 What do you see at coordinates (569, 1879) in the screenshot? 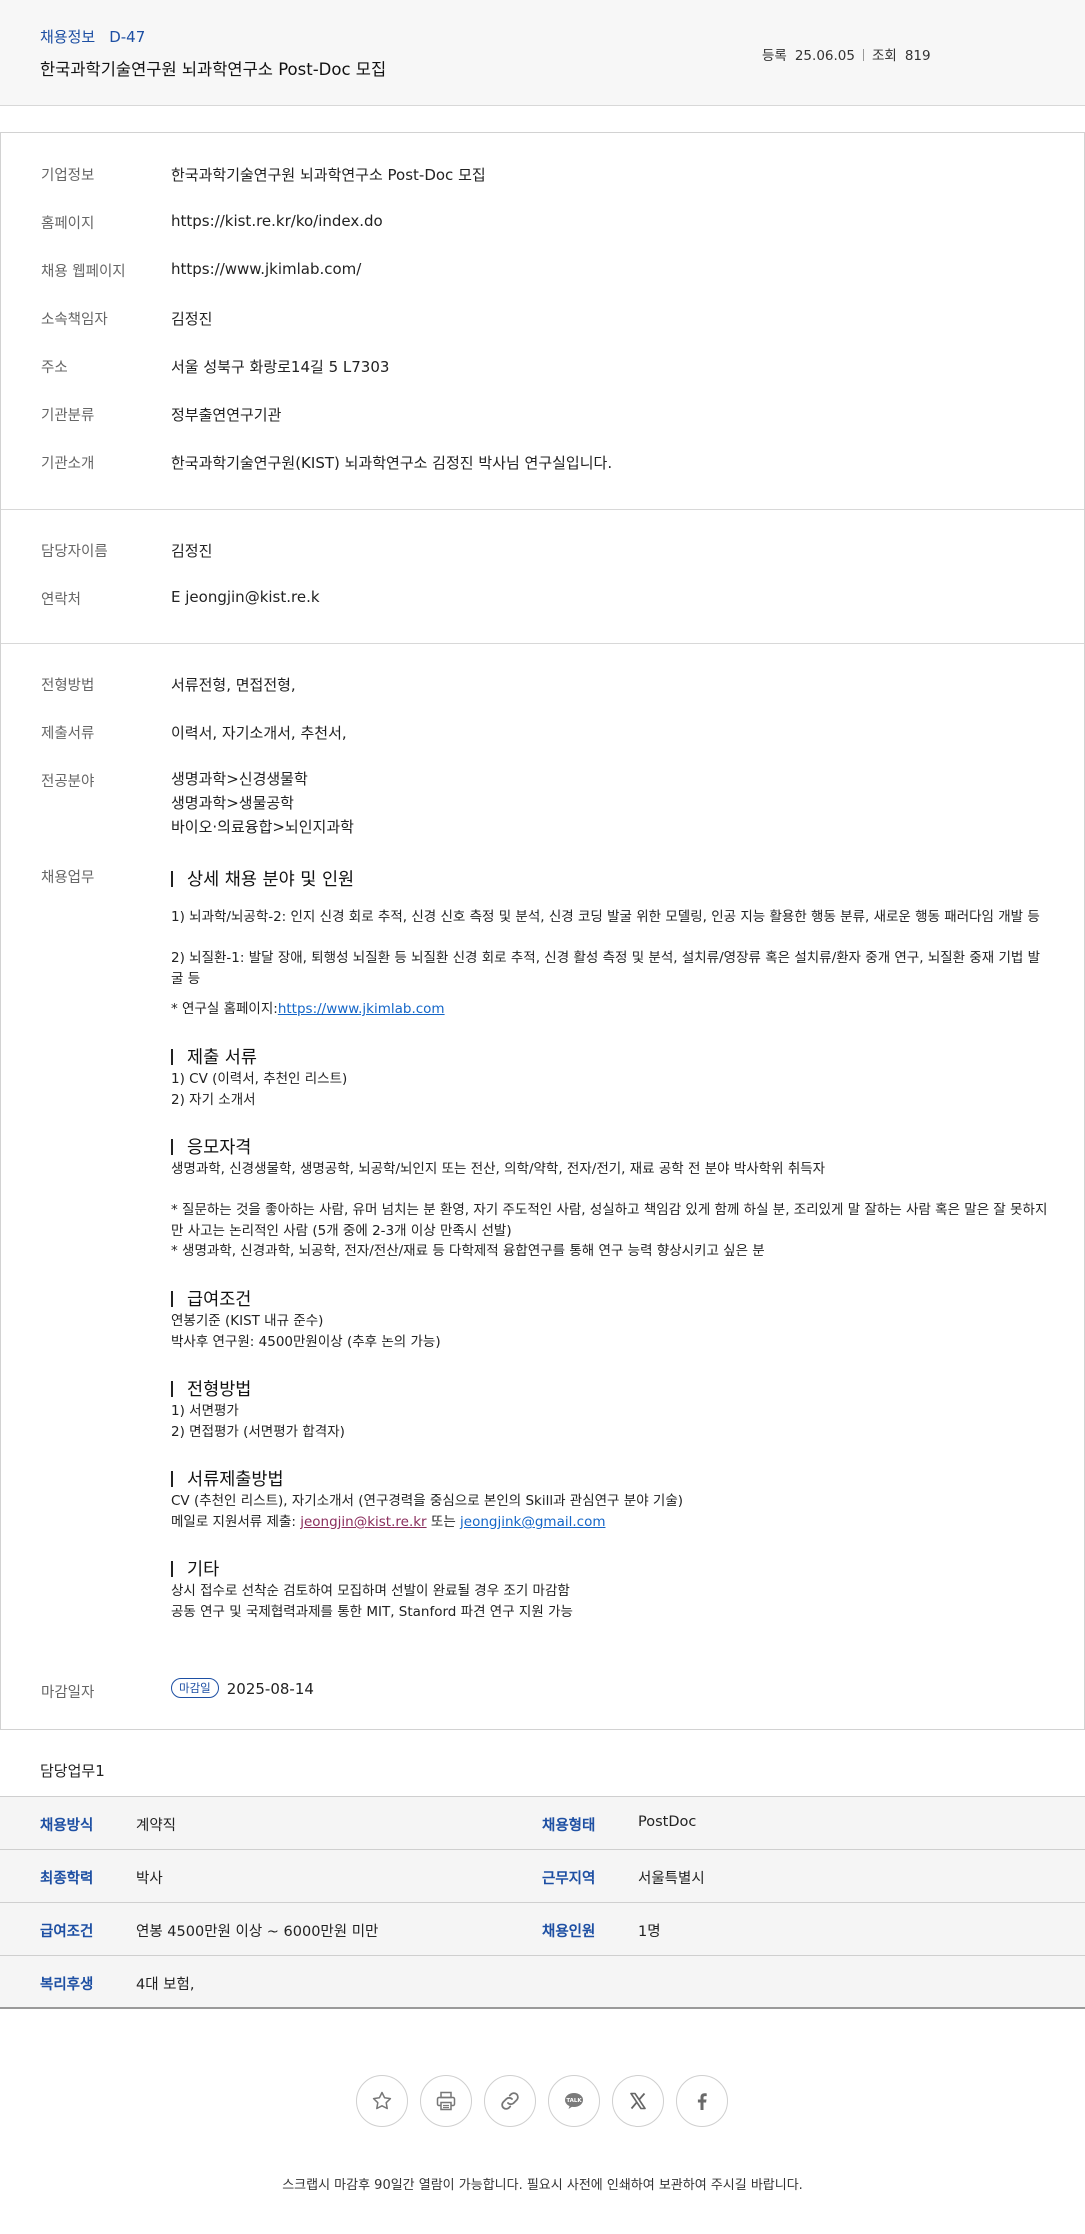
I see `job-key: 근무지역` at bounding box center [569, 1879].